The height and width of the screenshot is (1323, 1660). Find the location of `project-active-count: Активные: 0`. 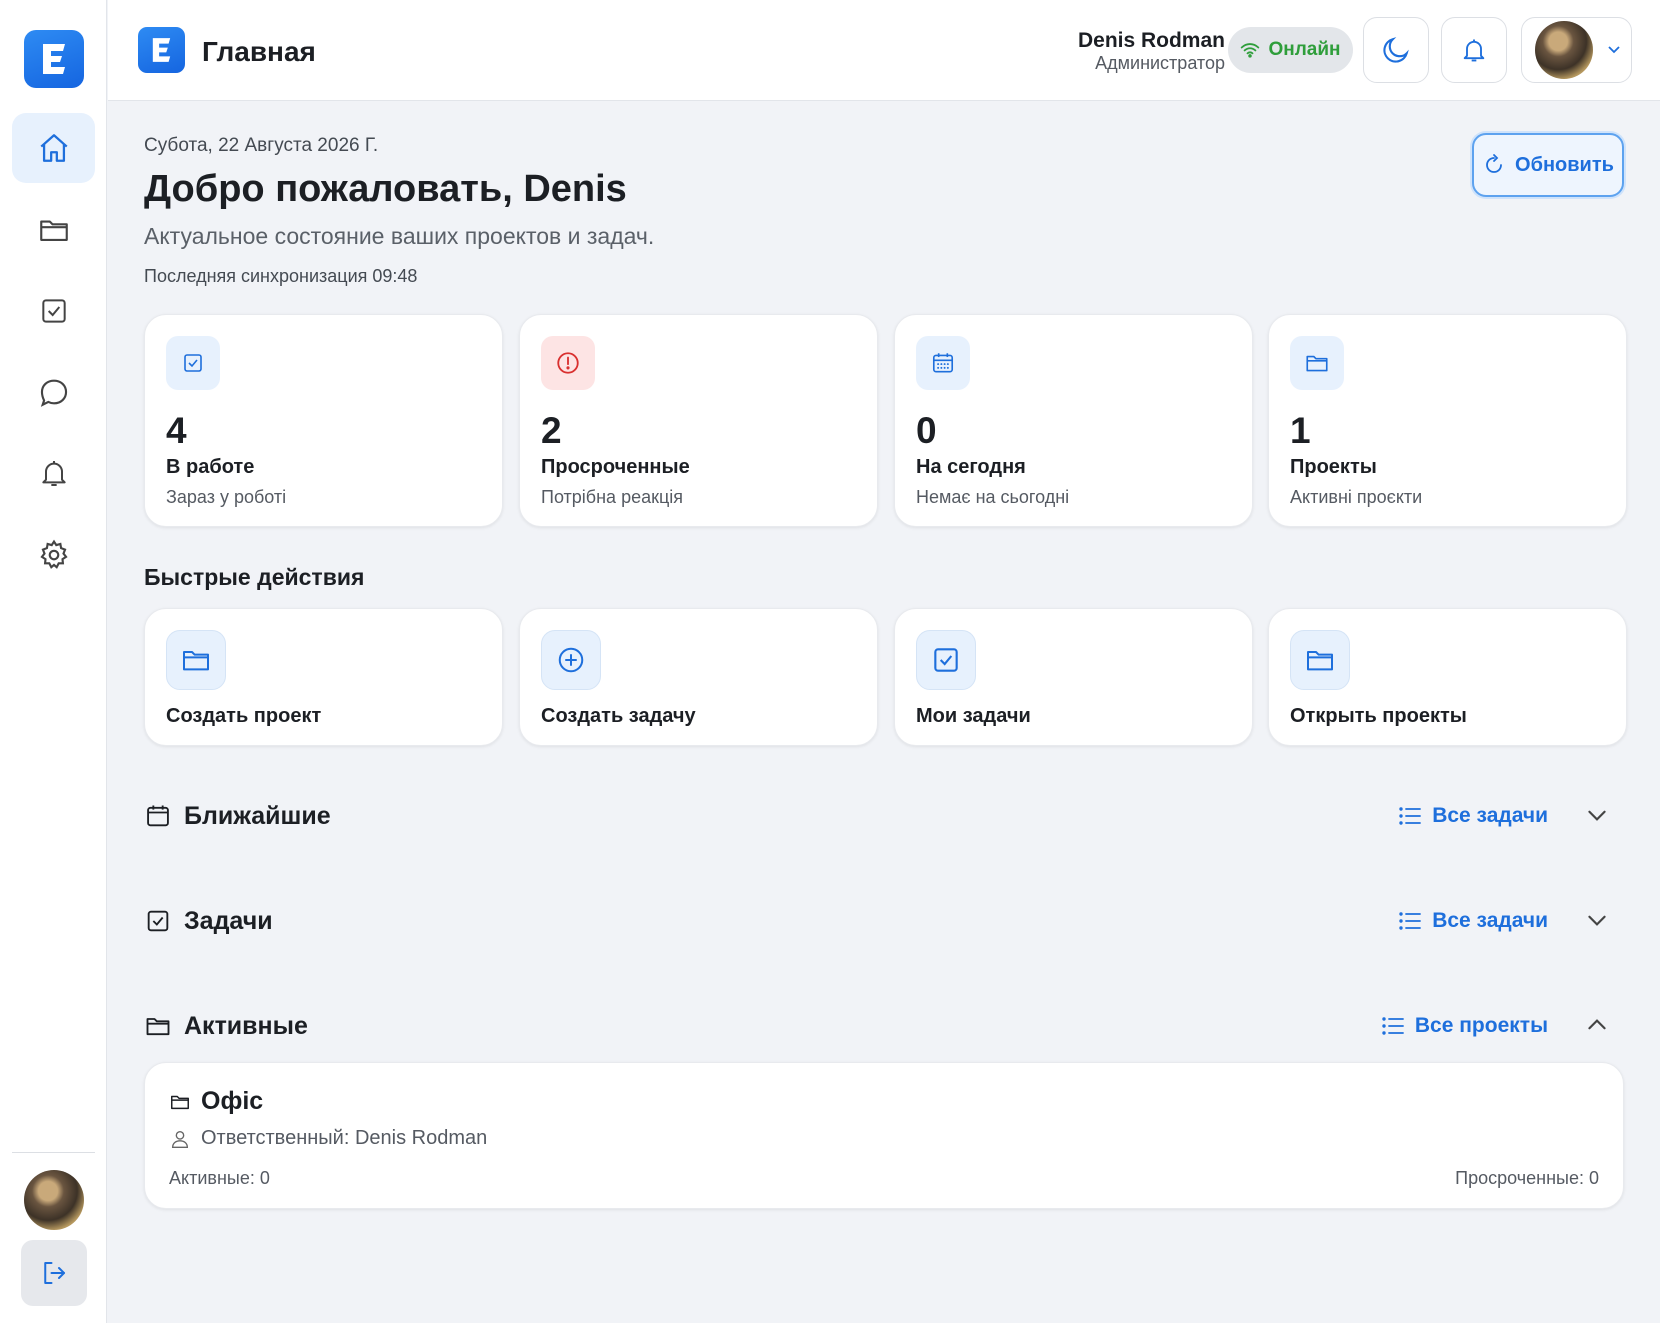

project-active-count: Активные: 0 is located at coordinates (219, 1178).